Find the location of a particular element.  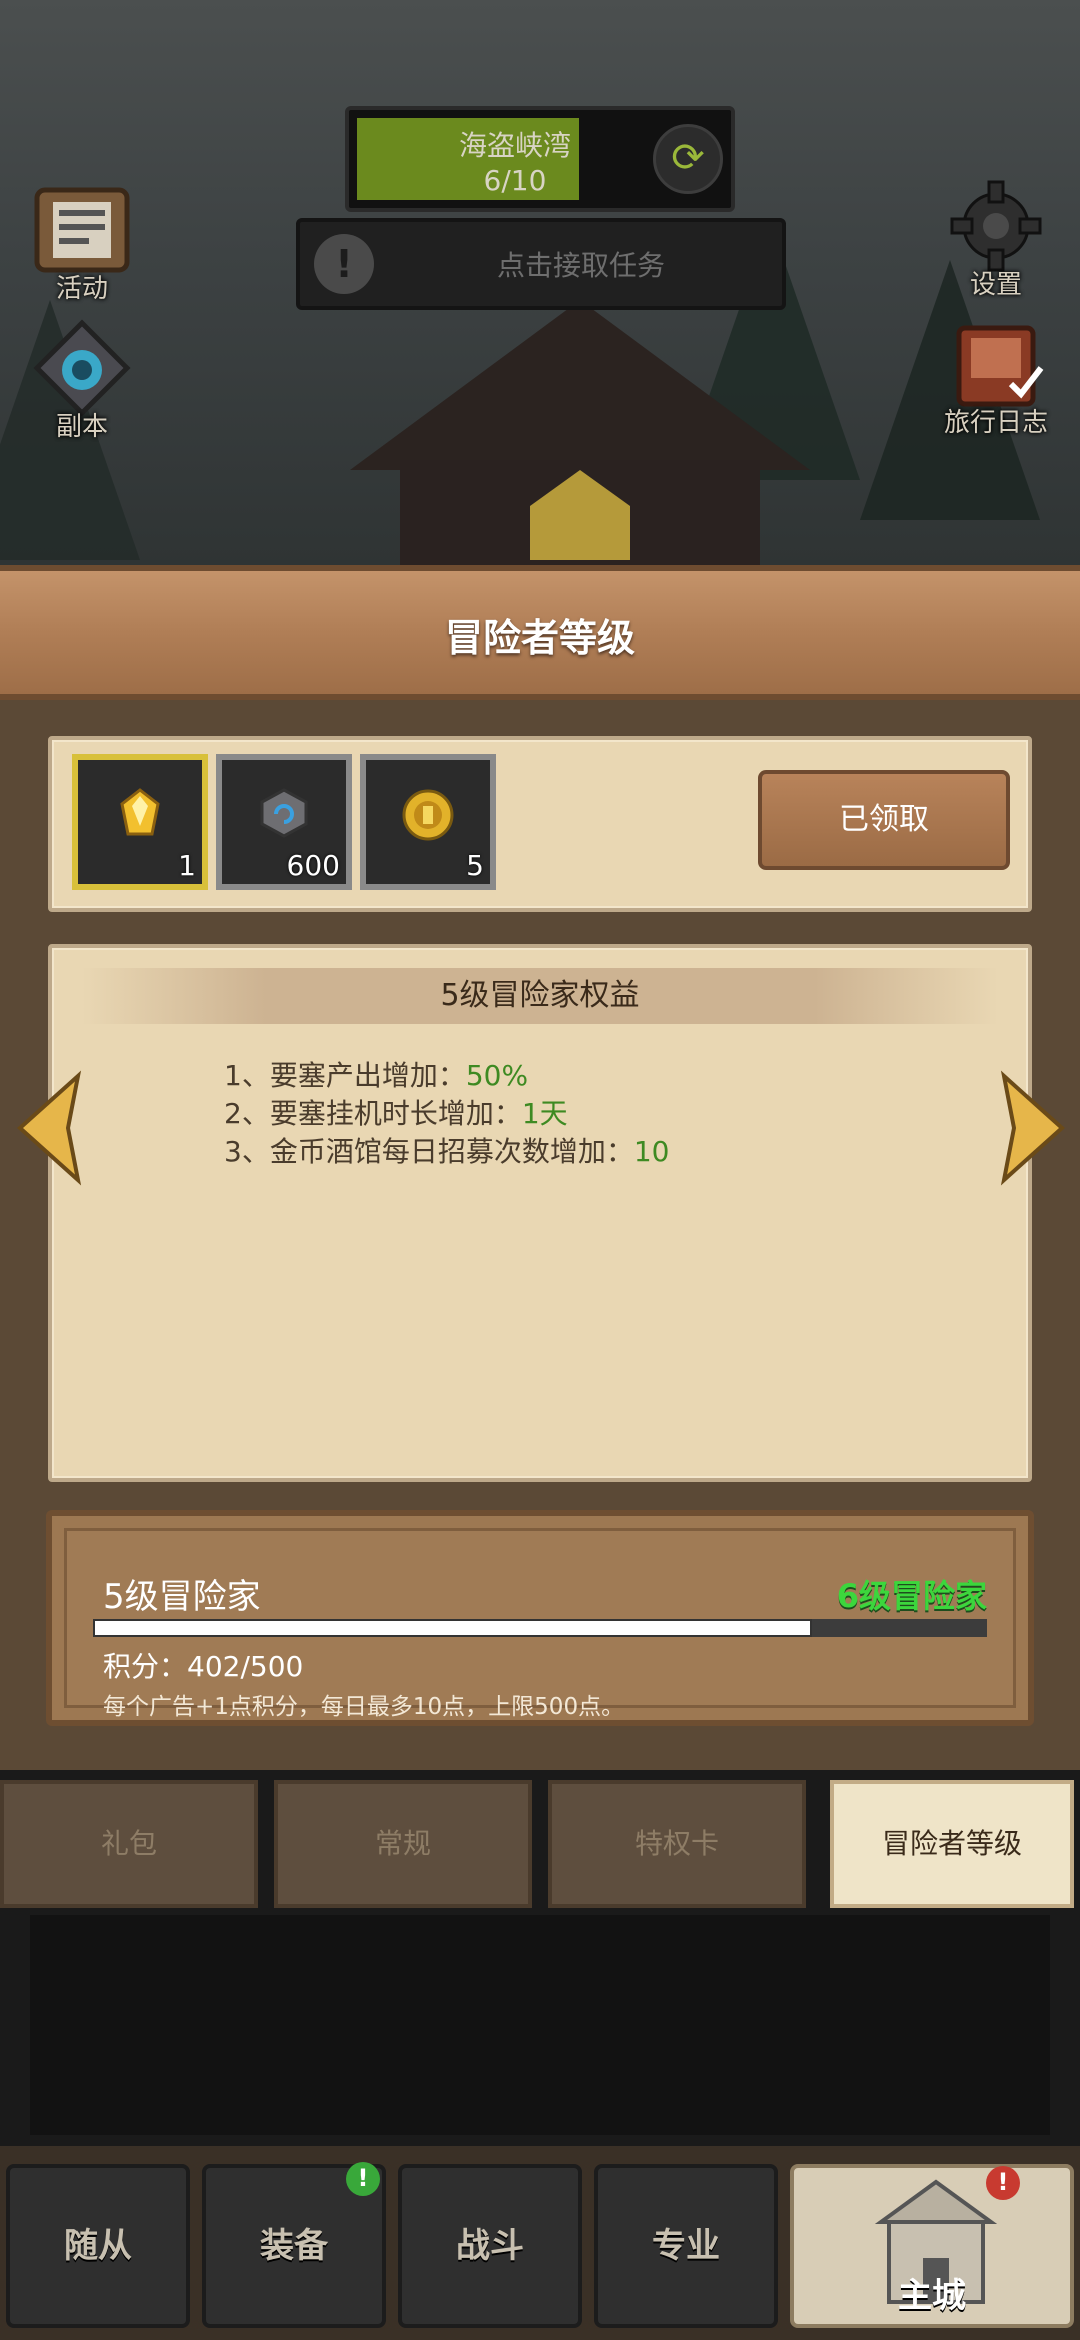

panel-title: 冒险者等级 is located at coordinates (539, 638).